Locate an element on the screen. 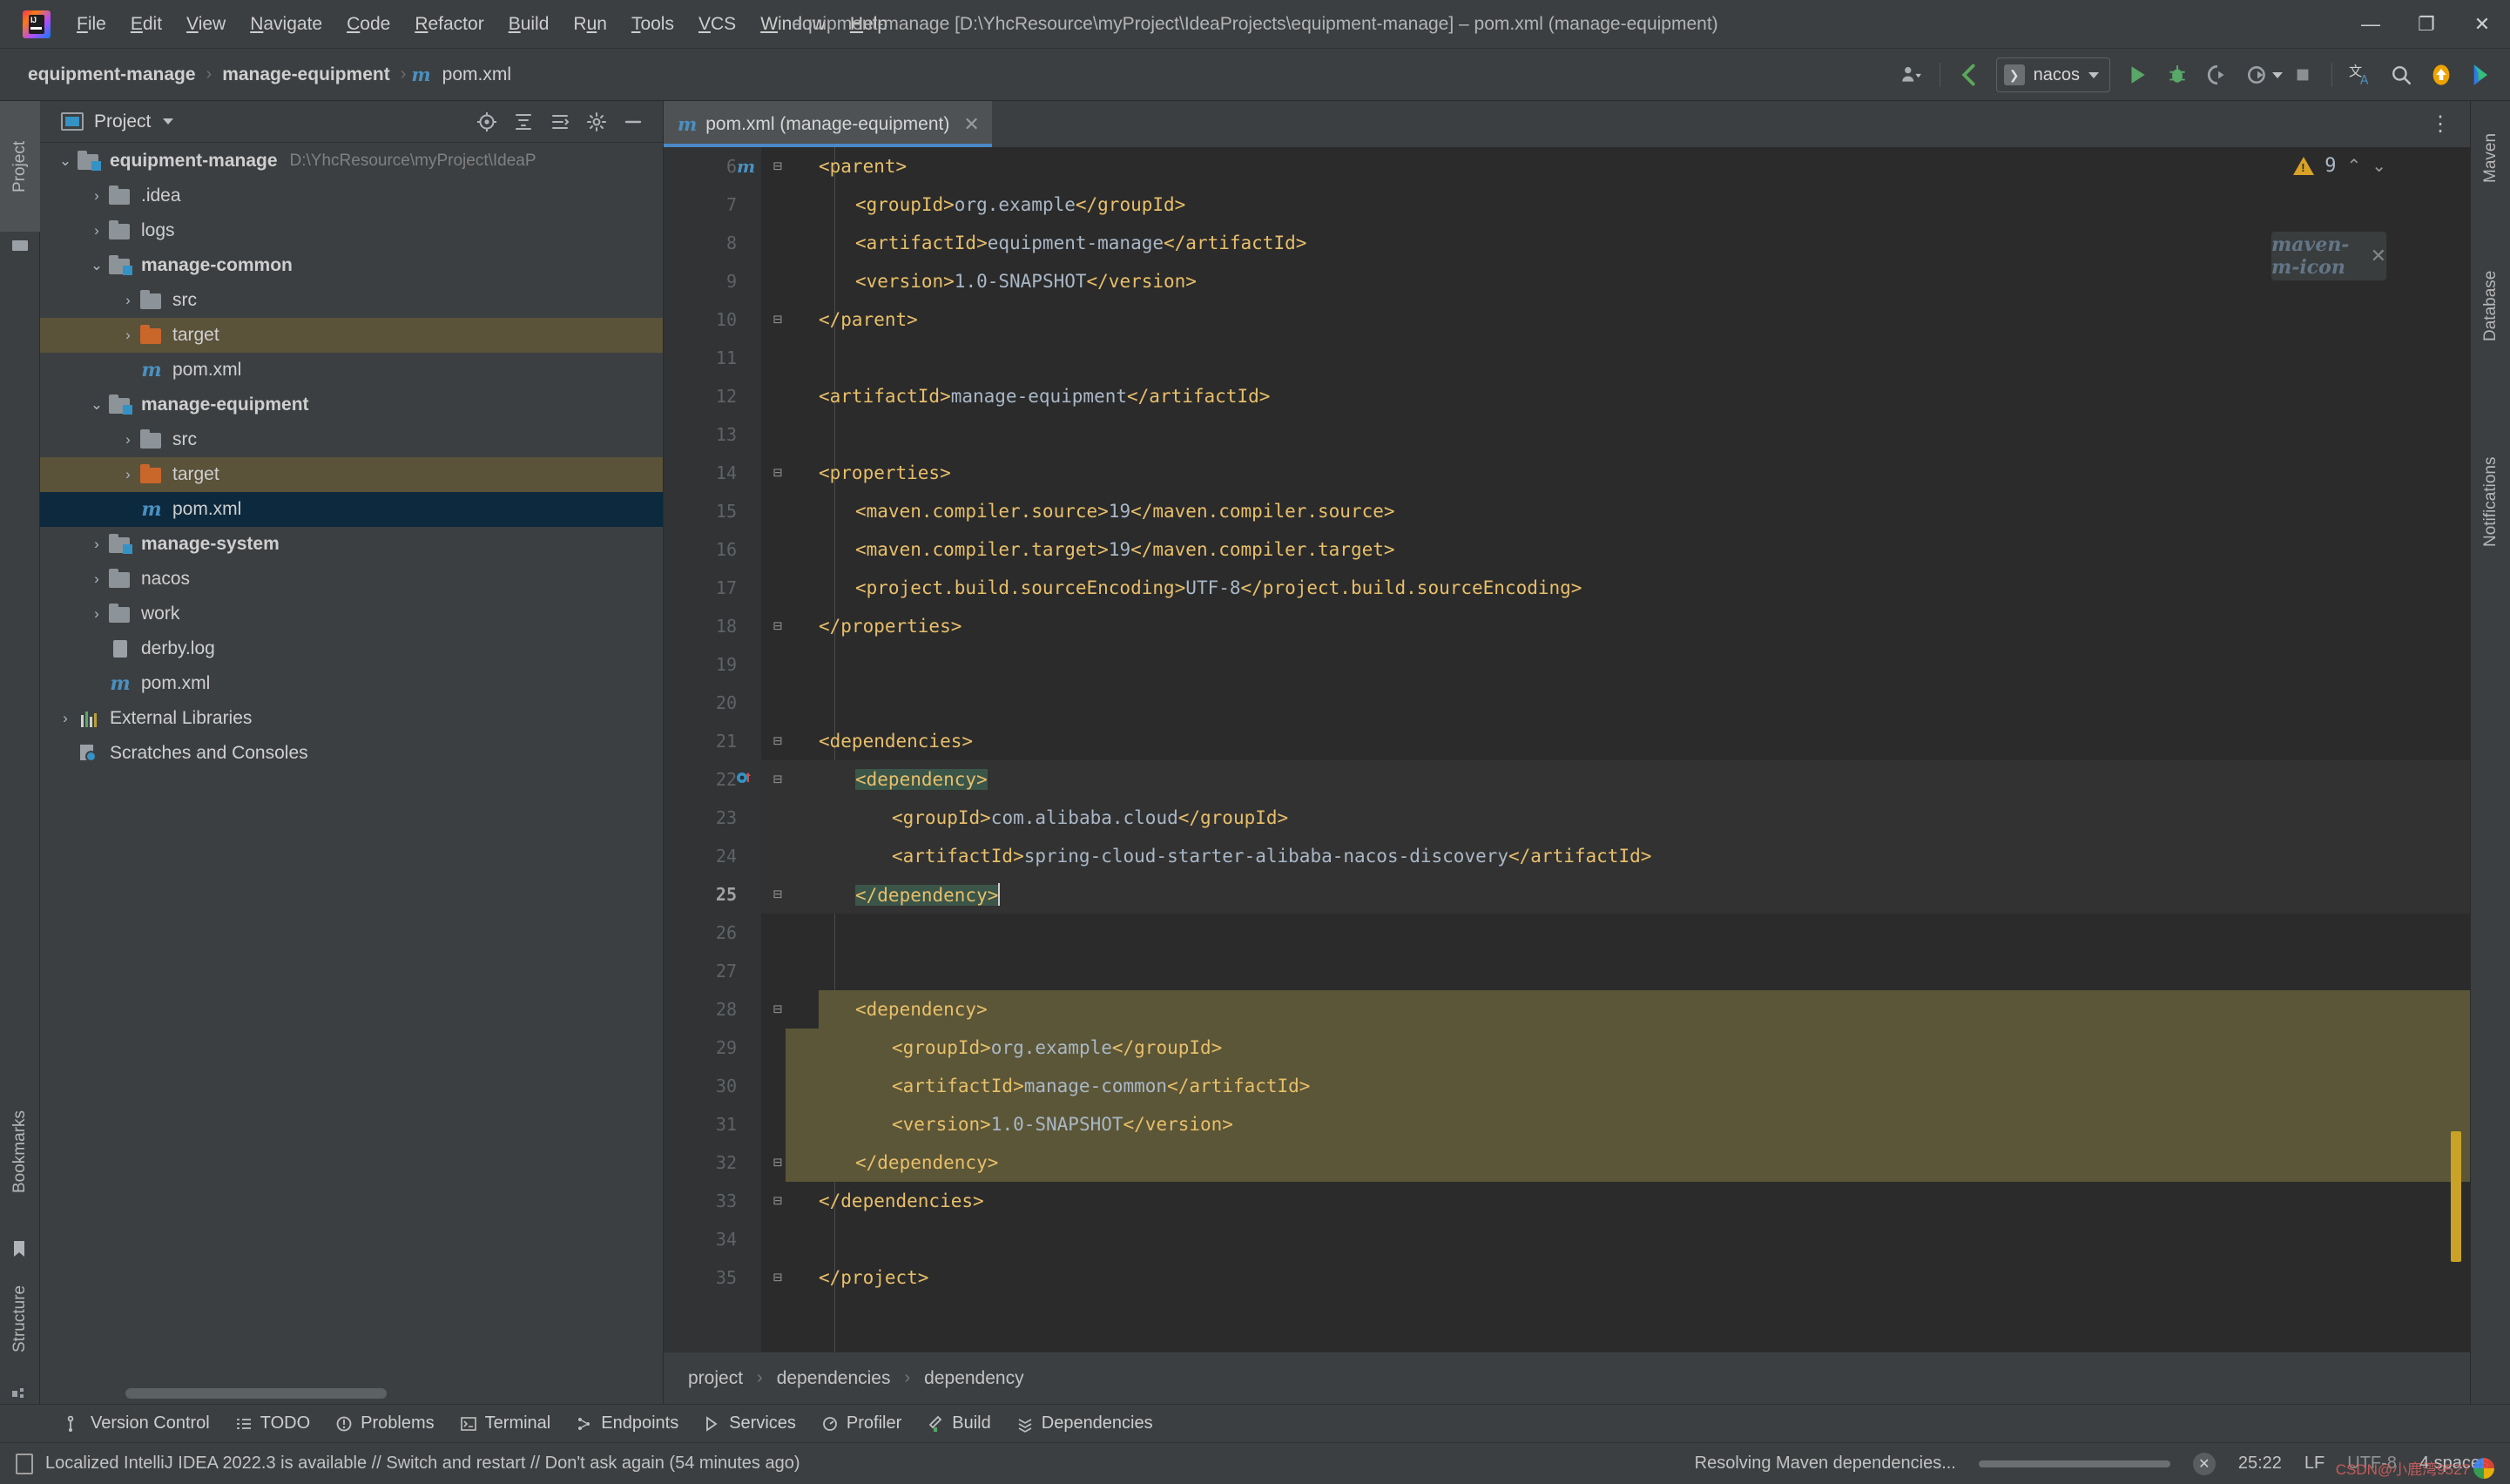 Image resolution: width=2510 pixels, height=1484 pixels. next-problem-icon: ⌄ is located at coordinates (2379, 166).